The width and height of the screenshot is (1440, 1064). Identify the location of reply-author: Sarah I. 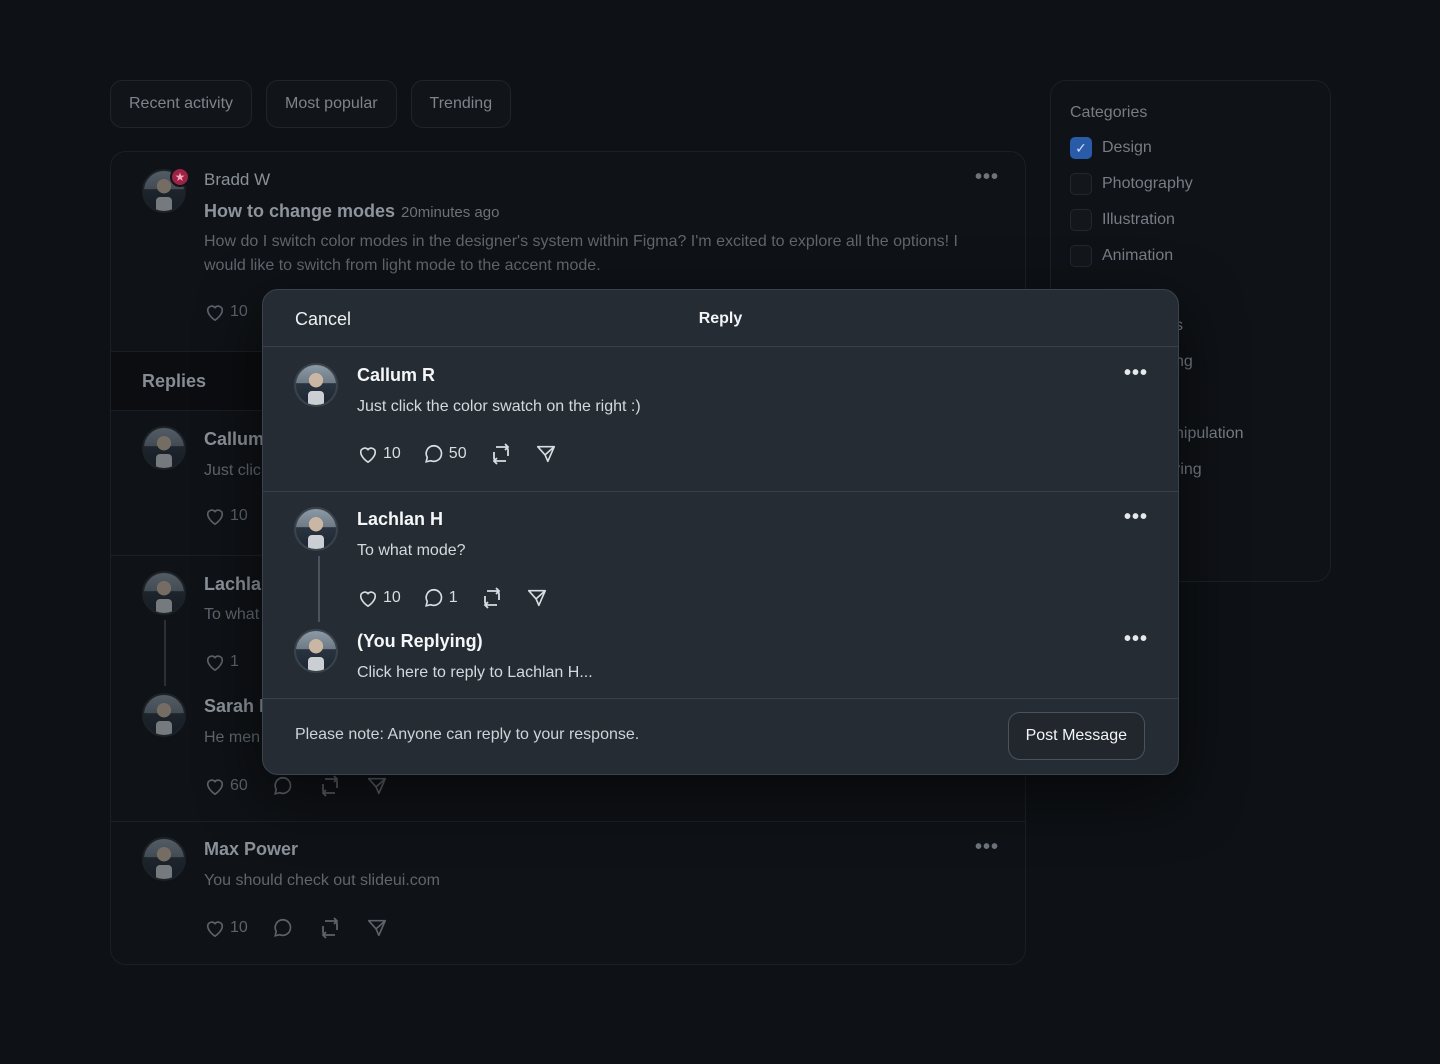
(234, 706).